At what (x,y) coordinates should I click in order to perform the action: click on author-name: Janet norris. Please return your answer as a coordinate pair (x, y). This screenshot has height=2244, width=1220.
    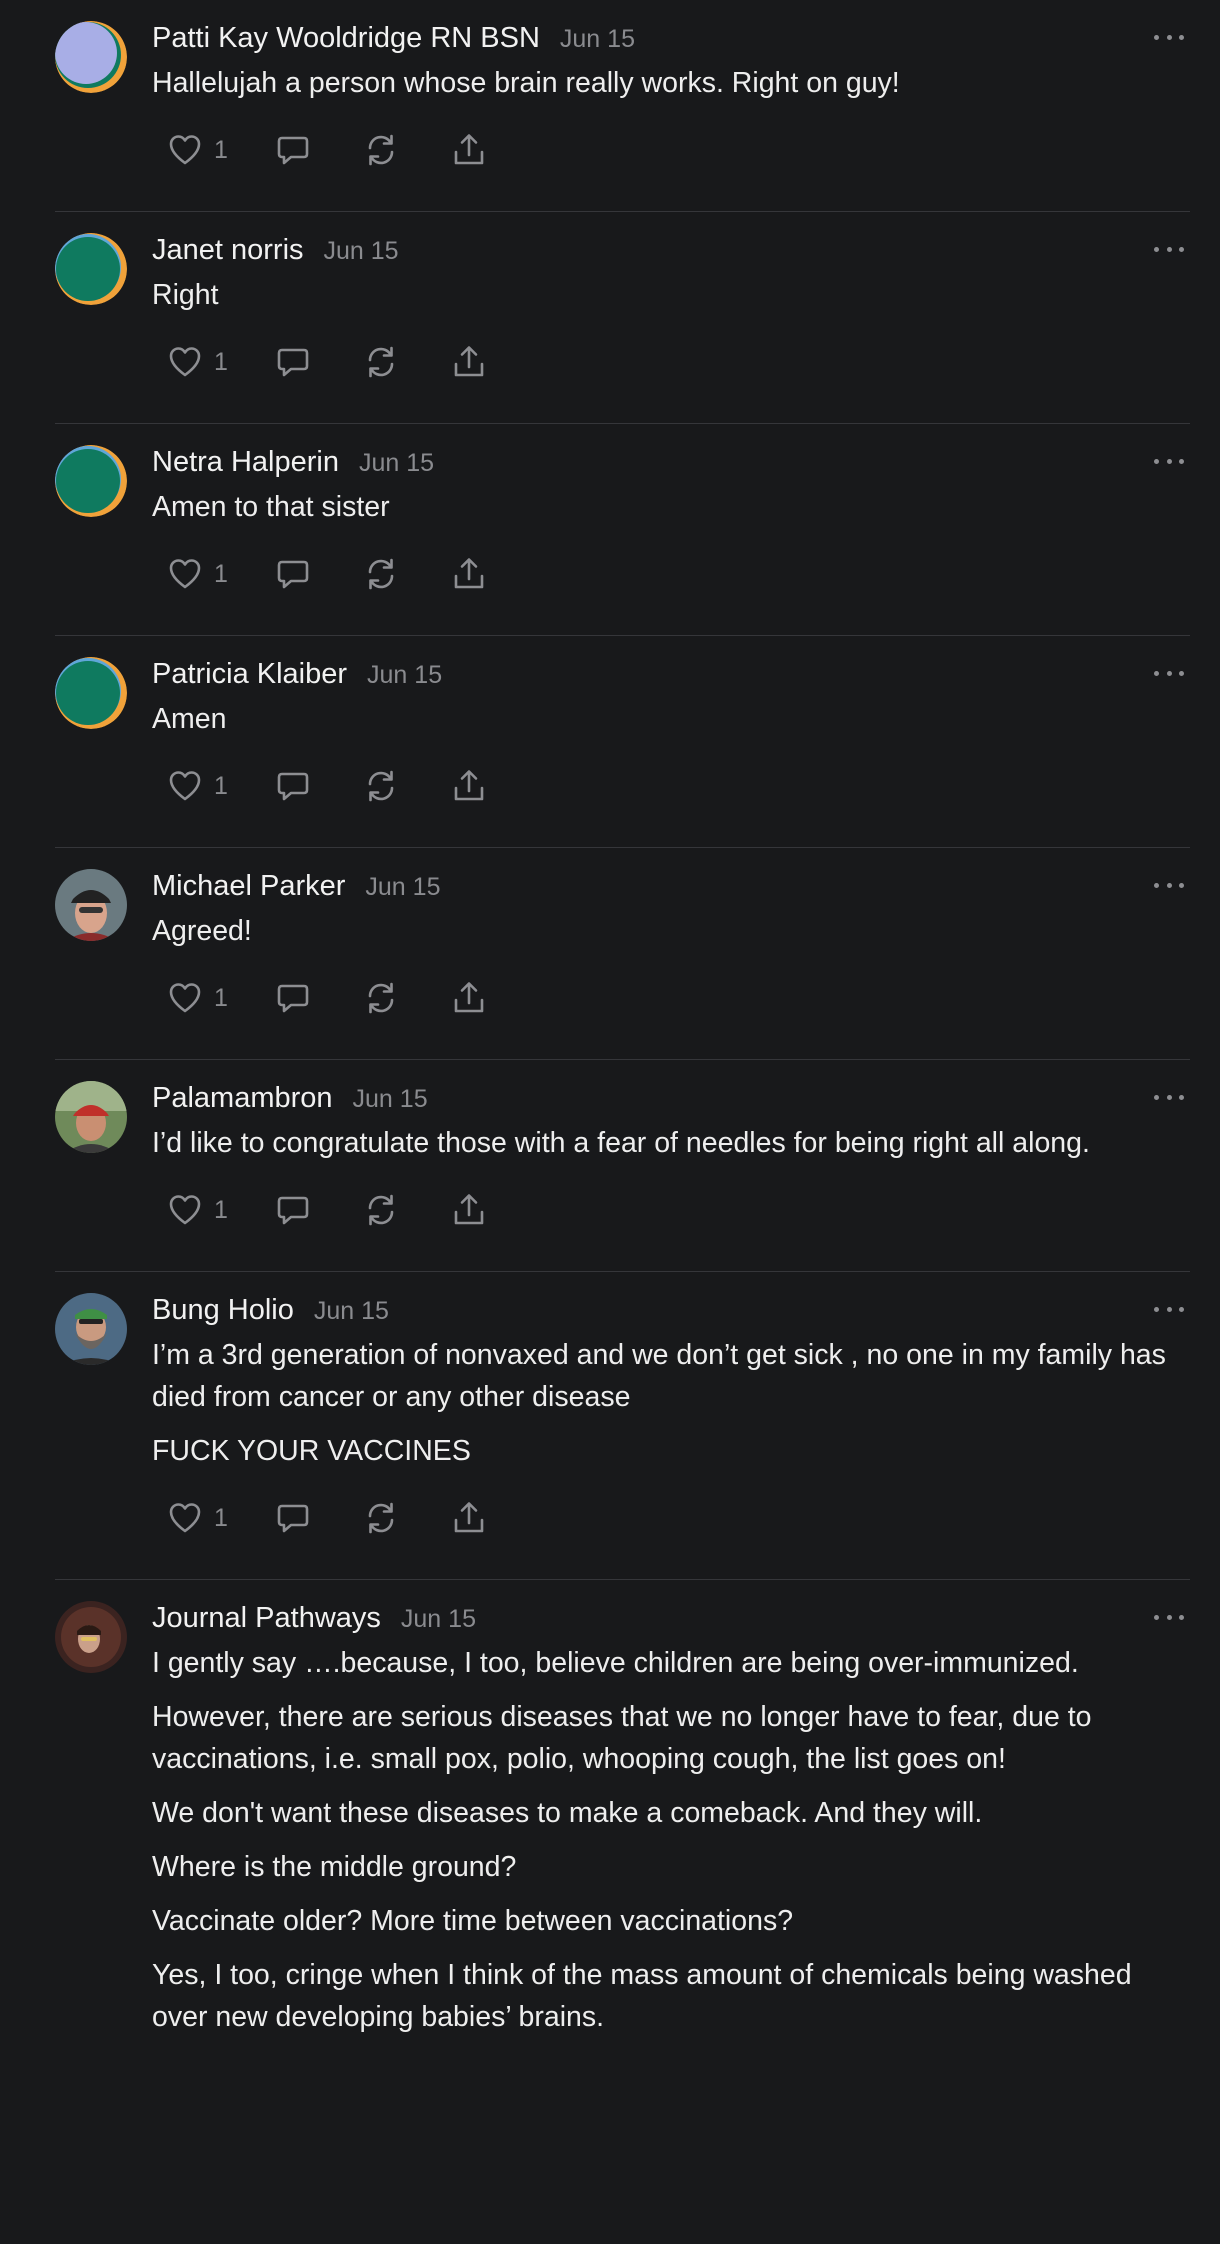
    Looking at the image, I should click on (228, 250).